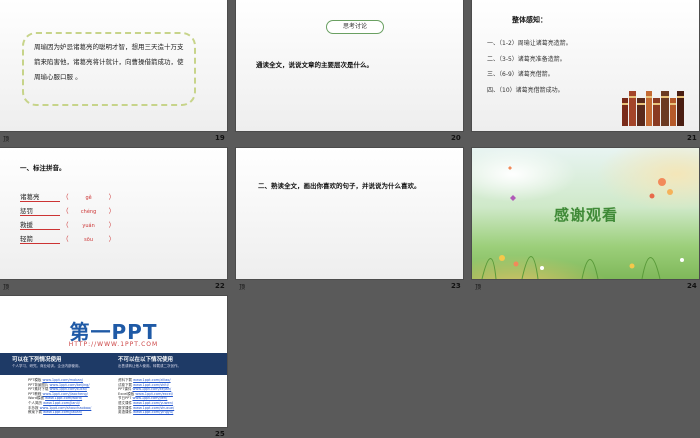 Image resolution: width=700 pixels, height=438 pixels. Describe the element at coordinates (149, 398) in the screenshot. I see `link-url: www.1ppt.com/jieri/` at that location.